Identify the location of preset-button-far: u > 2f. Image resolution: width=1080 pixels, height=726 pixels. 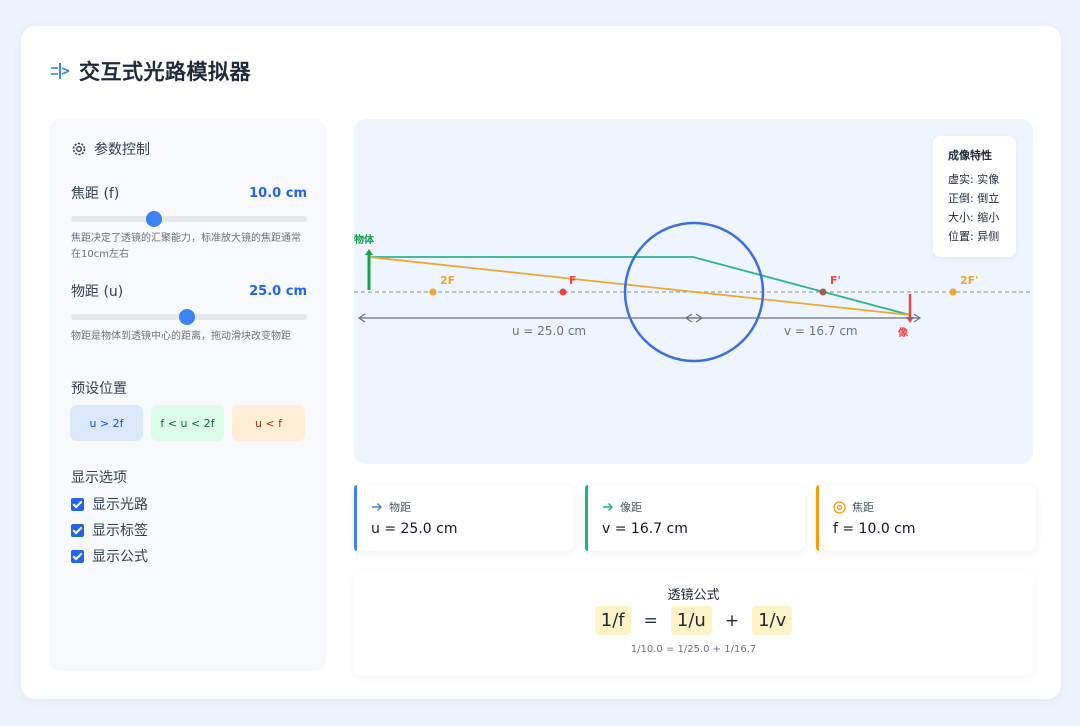
(106, 423).